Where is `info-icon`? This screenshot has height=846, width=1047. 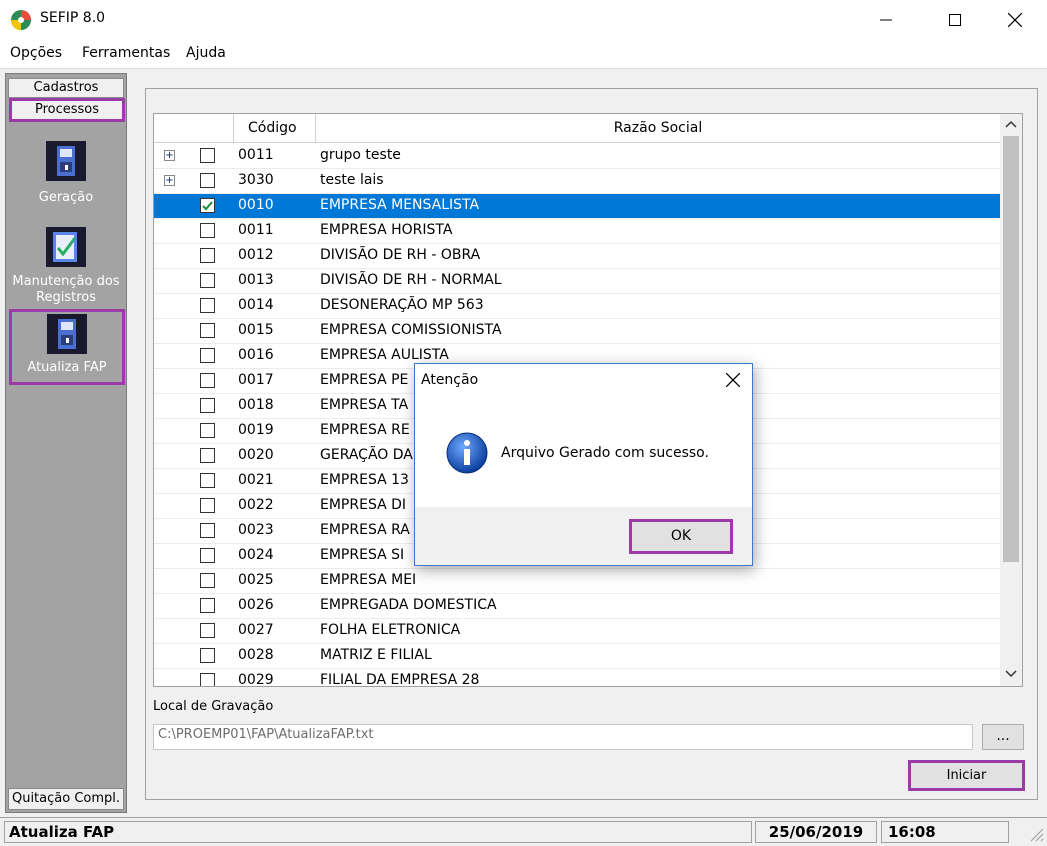 info-icon is located at coordinates (467, 453).